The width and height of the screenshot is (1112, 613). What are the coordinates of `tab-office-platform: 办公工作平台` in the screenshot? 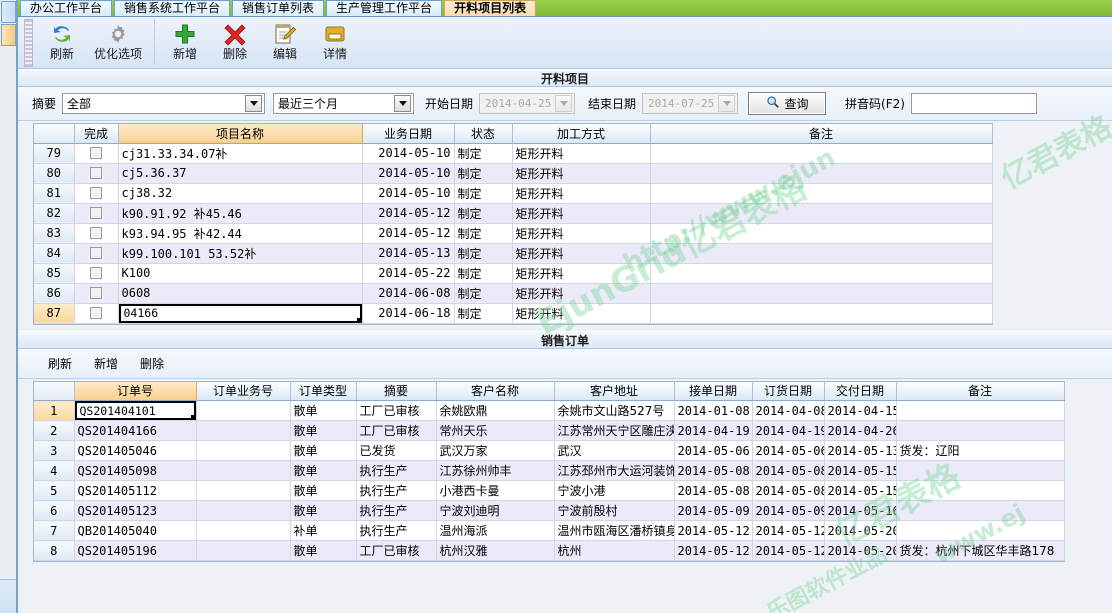 It's located at (66, 8).